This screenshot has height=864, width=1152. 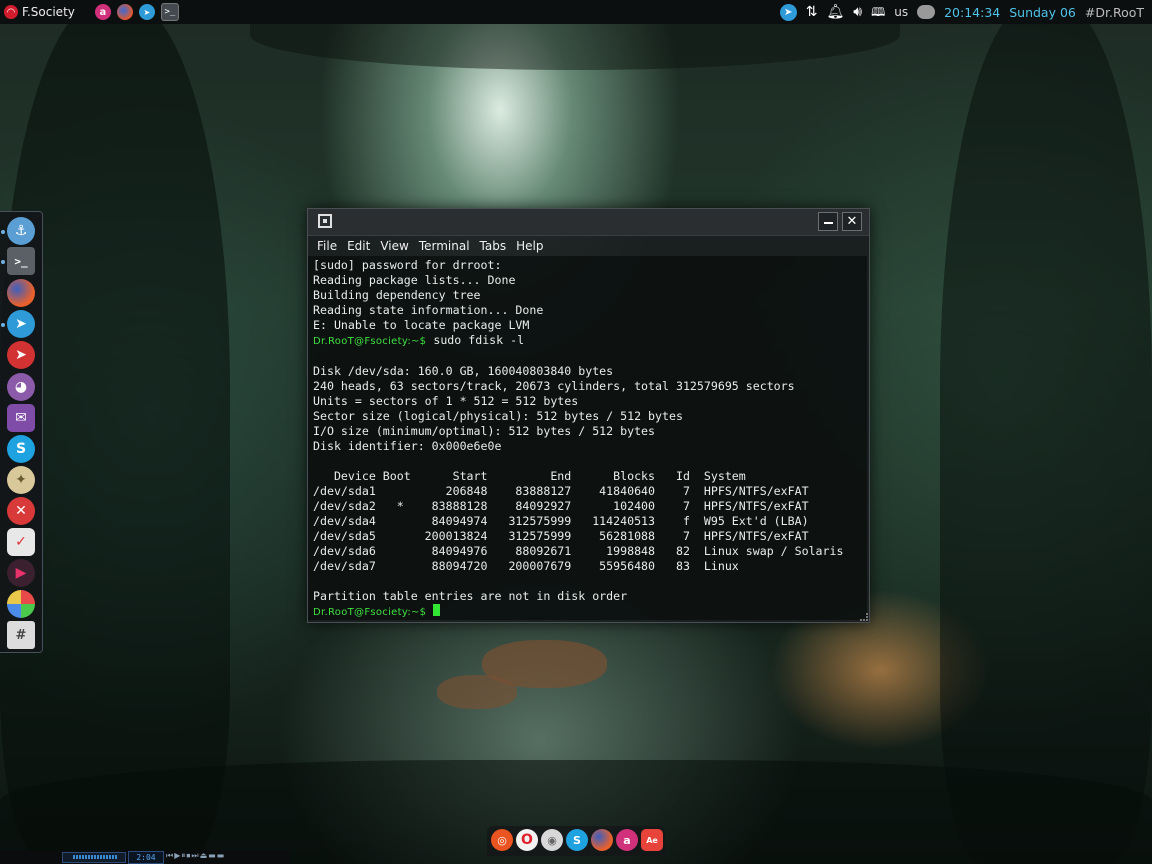 I want to click on menu-edit: Edit, so click(x=358, y=246).